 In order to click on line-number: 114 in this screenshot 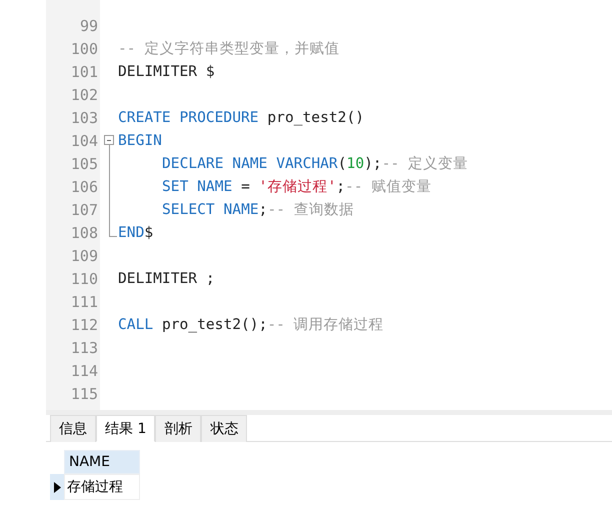, I will do `click(84, 371)`.